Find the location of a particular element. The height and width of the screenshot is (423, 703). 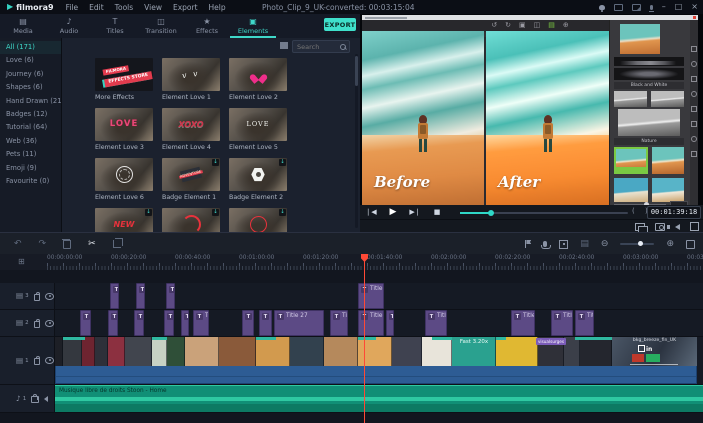

zoom-in-button: ⊕ is located at coordinates (670, 244).